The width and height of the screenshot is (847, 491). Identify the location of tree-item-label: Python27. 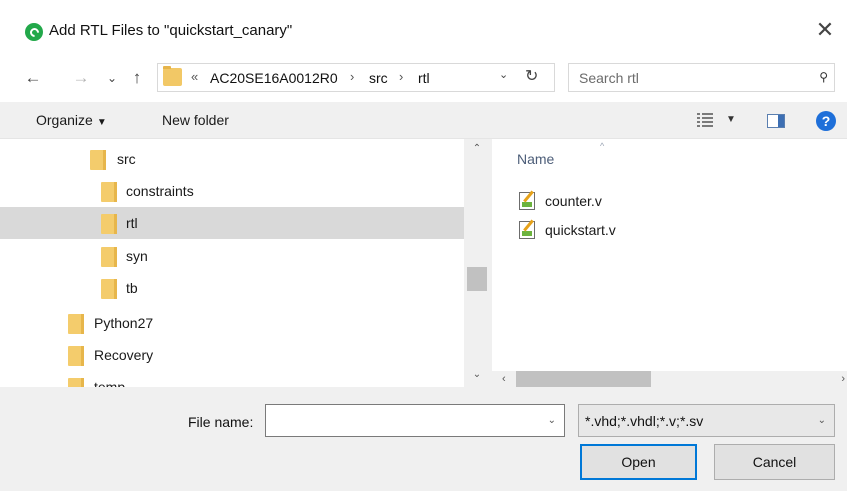
(124, 323).